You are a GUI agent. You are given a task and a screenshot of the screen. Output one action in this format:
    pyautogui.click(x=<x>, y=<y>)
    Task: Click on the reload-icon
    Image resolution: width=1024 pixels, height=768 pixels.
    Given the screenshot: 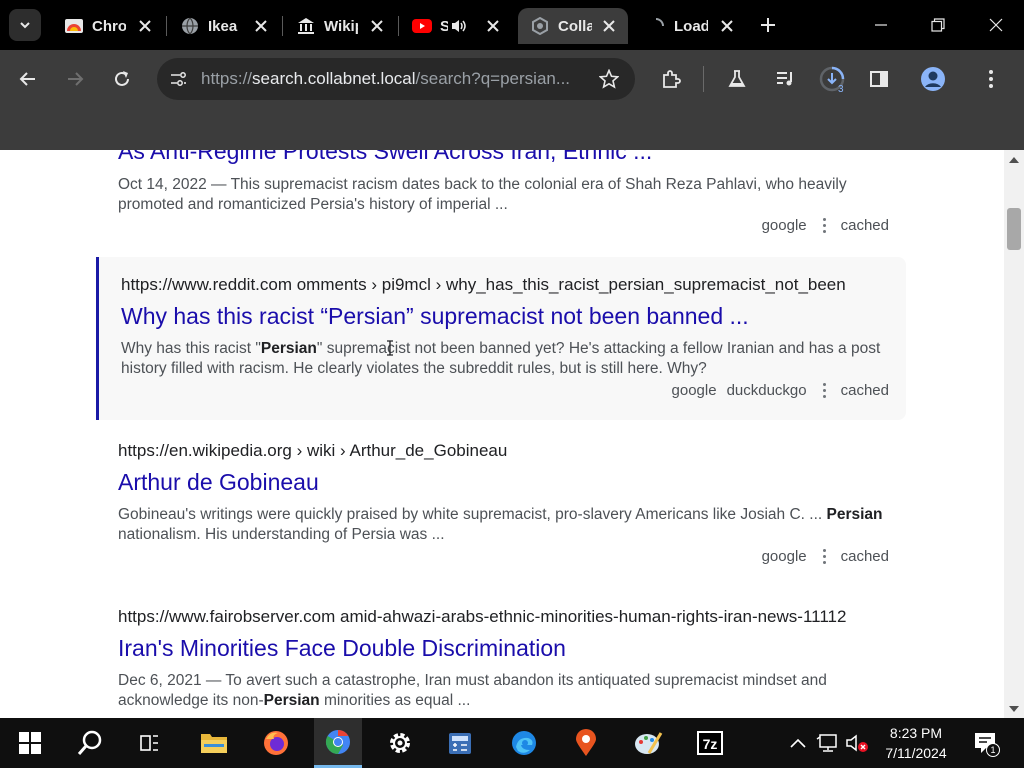 What is the action you would take?
    pyautogui.click(x=122, y=78)
    